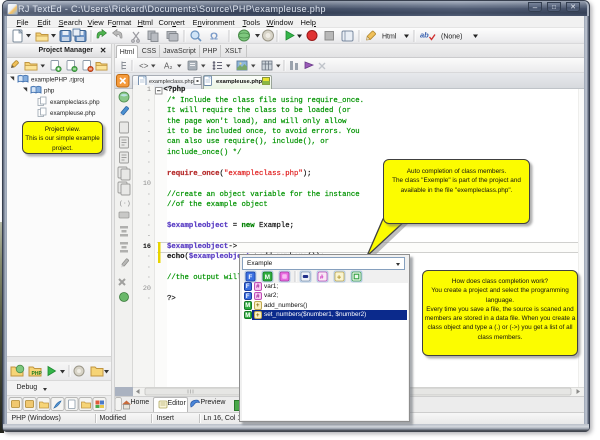  Describe the element at coordinates (49, 91) in the screenshot. I see `svg-text: php` at that location.